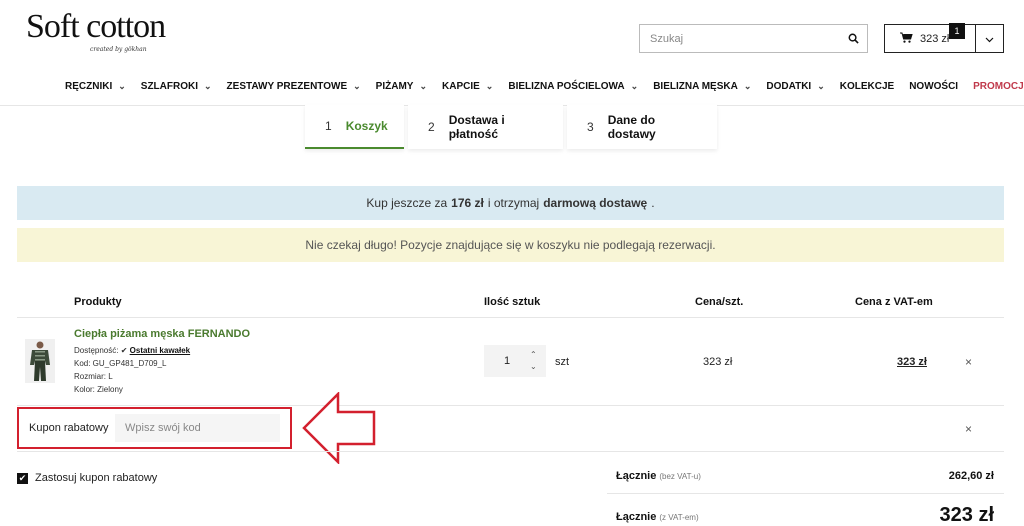 This screenshot has height=526, width=1024. What do you see at coordinates (120, 363) in the screenshot?
I see `product-code: Kod: GU_GP481_D709_L` at bounding box center [120, 363].